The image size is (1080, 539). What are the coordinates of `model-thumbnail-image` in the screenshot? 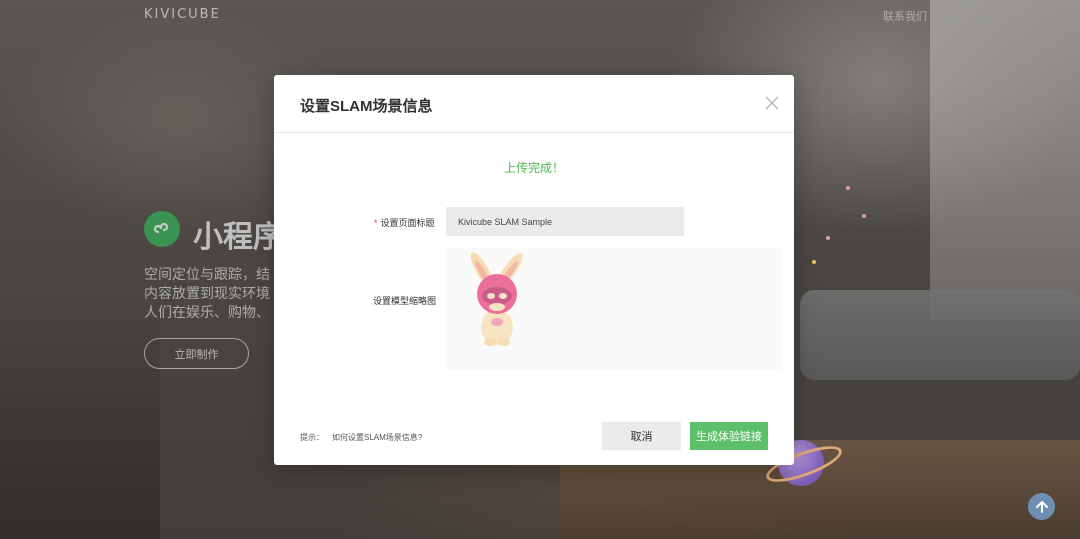 It's located at (497, 299).